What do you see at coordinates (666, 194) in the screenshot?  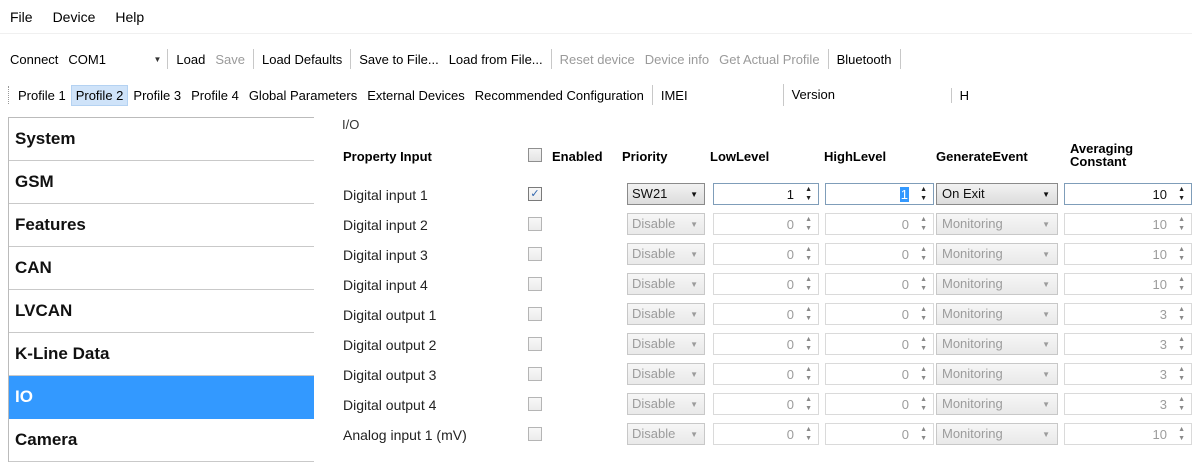 I see `priority-select: SW21 ▼` at bounding box center [666, 194].